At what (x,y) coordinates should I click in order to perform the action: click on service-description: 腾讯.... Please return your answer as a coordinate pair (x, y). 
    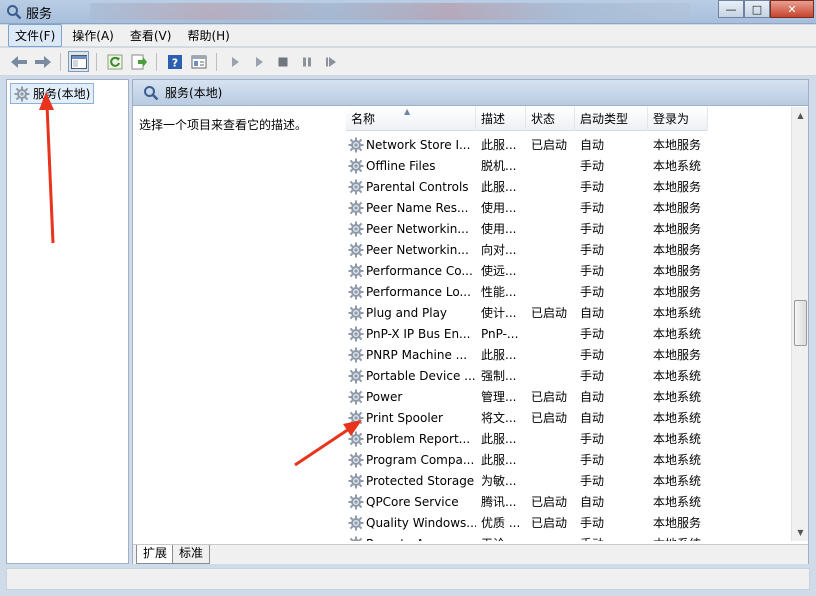
    Looking at the image, I should click on (499, 502).